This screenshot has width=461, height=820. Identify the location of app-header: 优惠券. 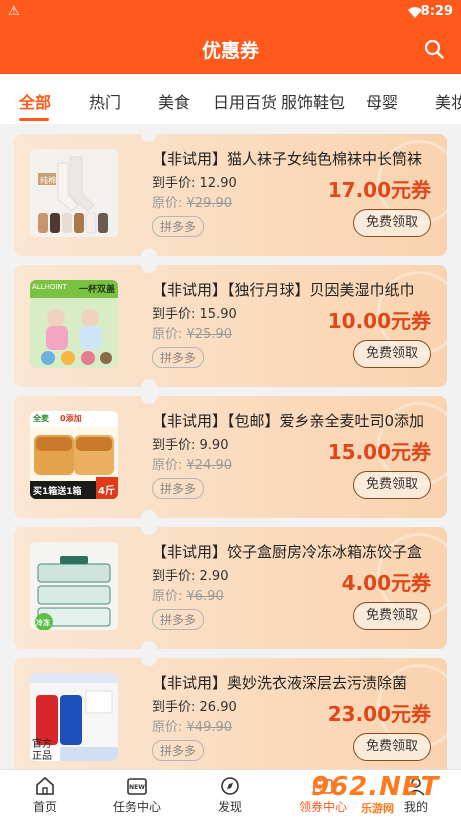
(230, 49).